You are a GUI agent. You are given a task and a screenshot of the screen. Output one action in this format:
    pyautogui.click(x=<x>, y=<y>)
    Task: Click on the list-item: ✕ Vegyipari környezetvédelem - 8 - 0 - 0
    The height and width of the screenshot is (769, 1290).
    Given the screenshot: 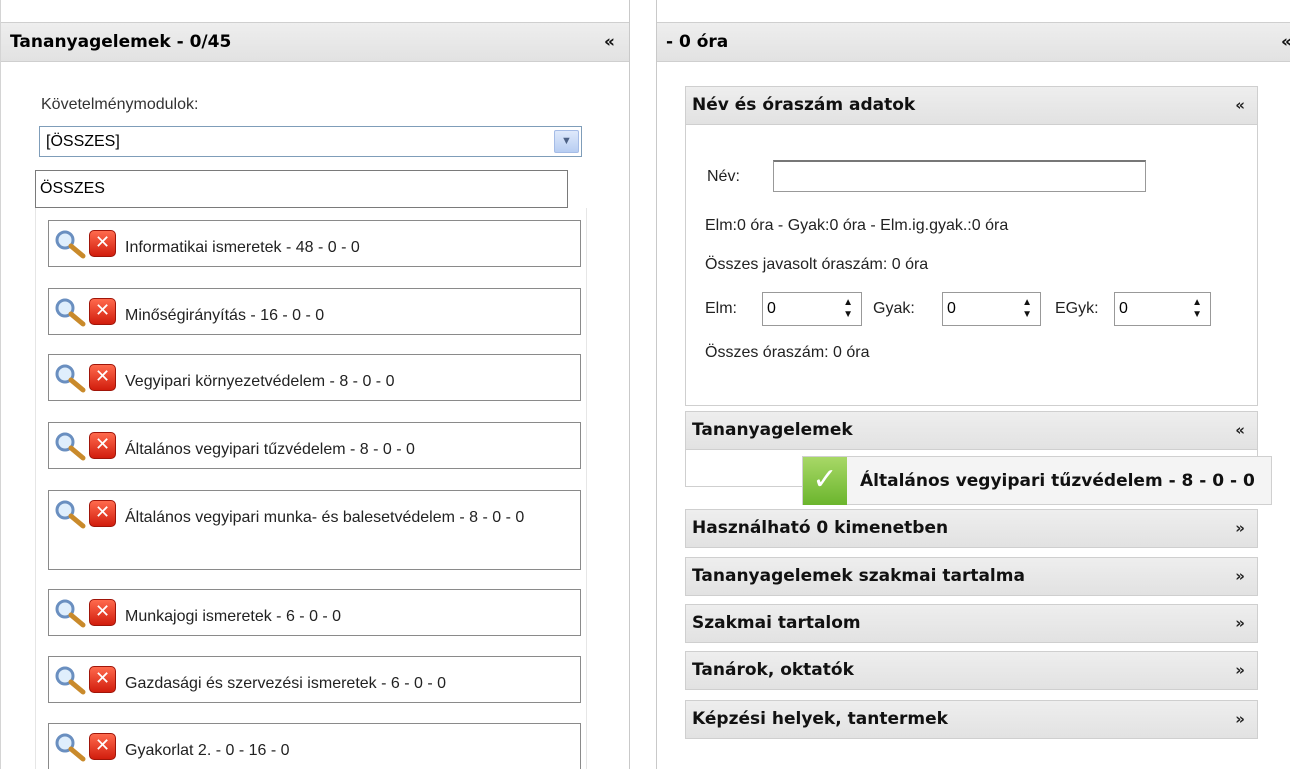 What is the action you would take?
    pyautogui.click(x=314, y=377)
    